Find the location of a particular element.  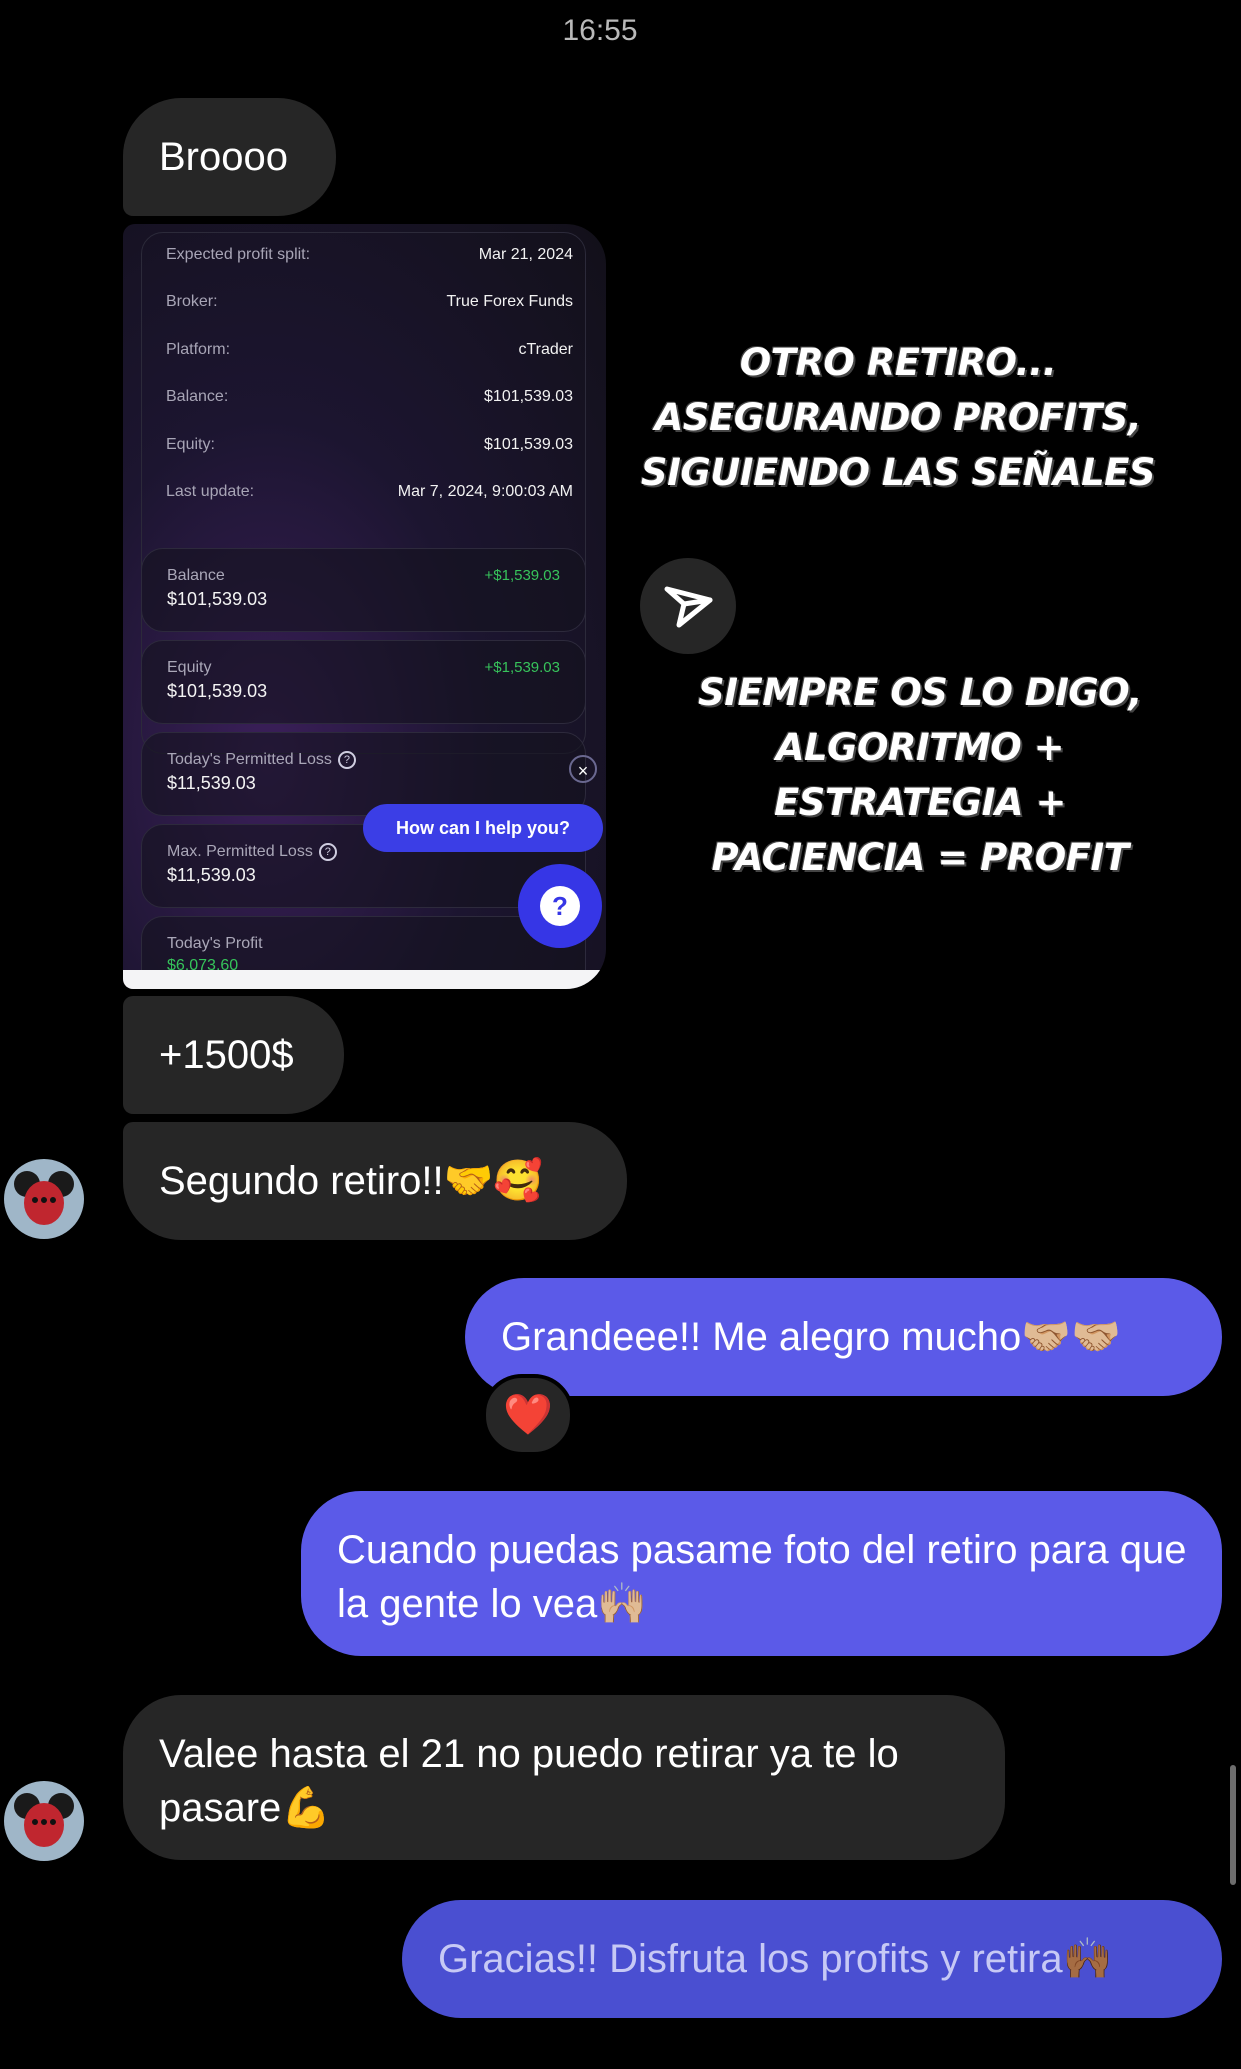

message-incoming: Broooo is located at coordinates (229, 157).